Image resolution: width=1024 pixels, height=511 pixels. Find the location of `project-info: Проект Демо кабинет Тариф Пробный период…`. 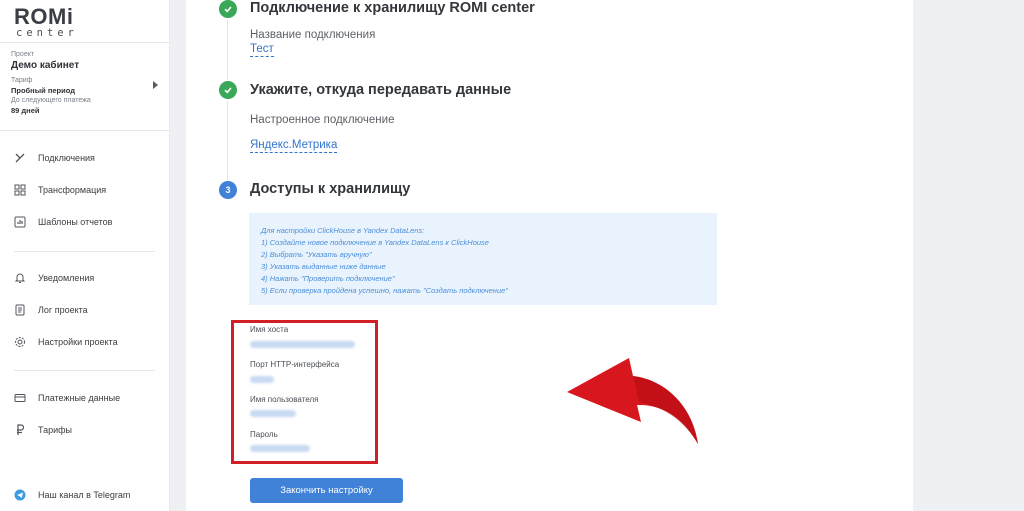

project-info: Проект Демо кабинет Тариф Пробный период… is located at coordinates (88, 83).